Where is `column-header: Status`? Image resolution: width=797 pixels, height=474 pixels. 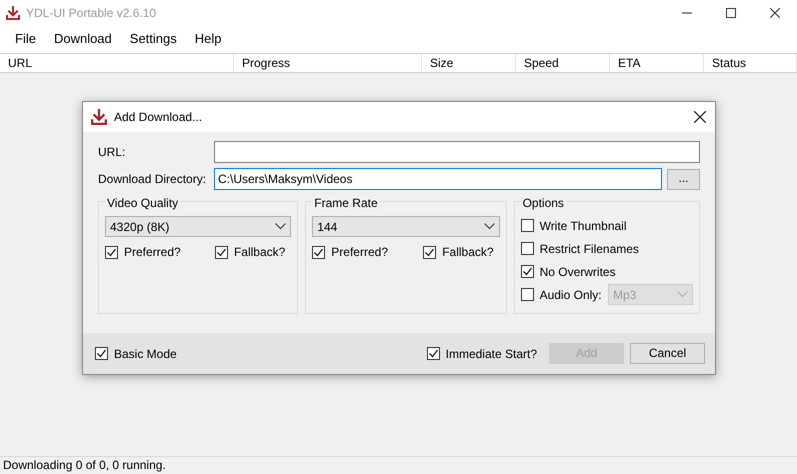 column-header: Status is located at coordinates (750, 63).